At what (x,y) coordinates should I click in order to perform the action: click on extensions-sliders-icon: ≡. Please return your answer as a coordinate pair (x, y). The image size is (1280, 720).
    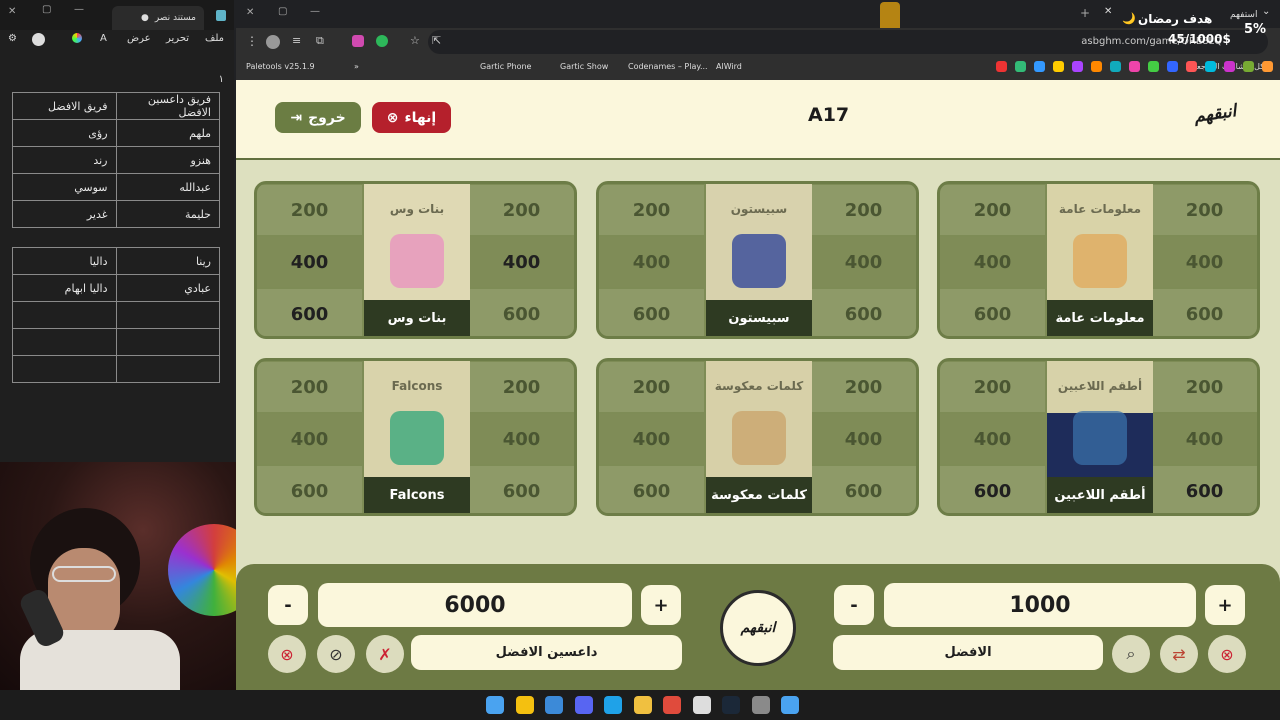
    Looking at the image, I should click on (296, 40).